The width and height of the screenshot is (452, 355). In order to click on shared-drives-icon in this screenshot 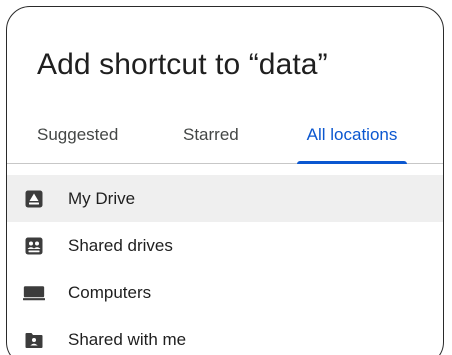, I will do `click(34, 246)`.